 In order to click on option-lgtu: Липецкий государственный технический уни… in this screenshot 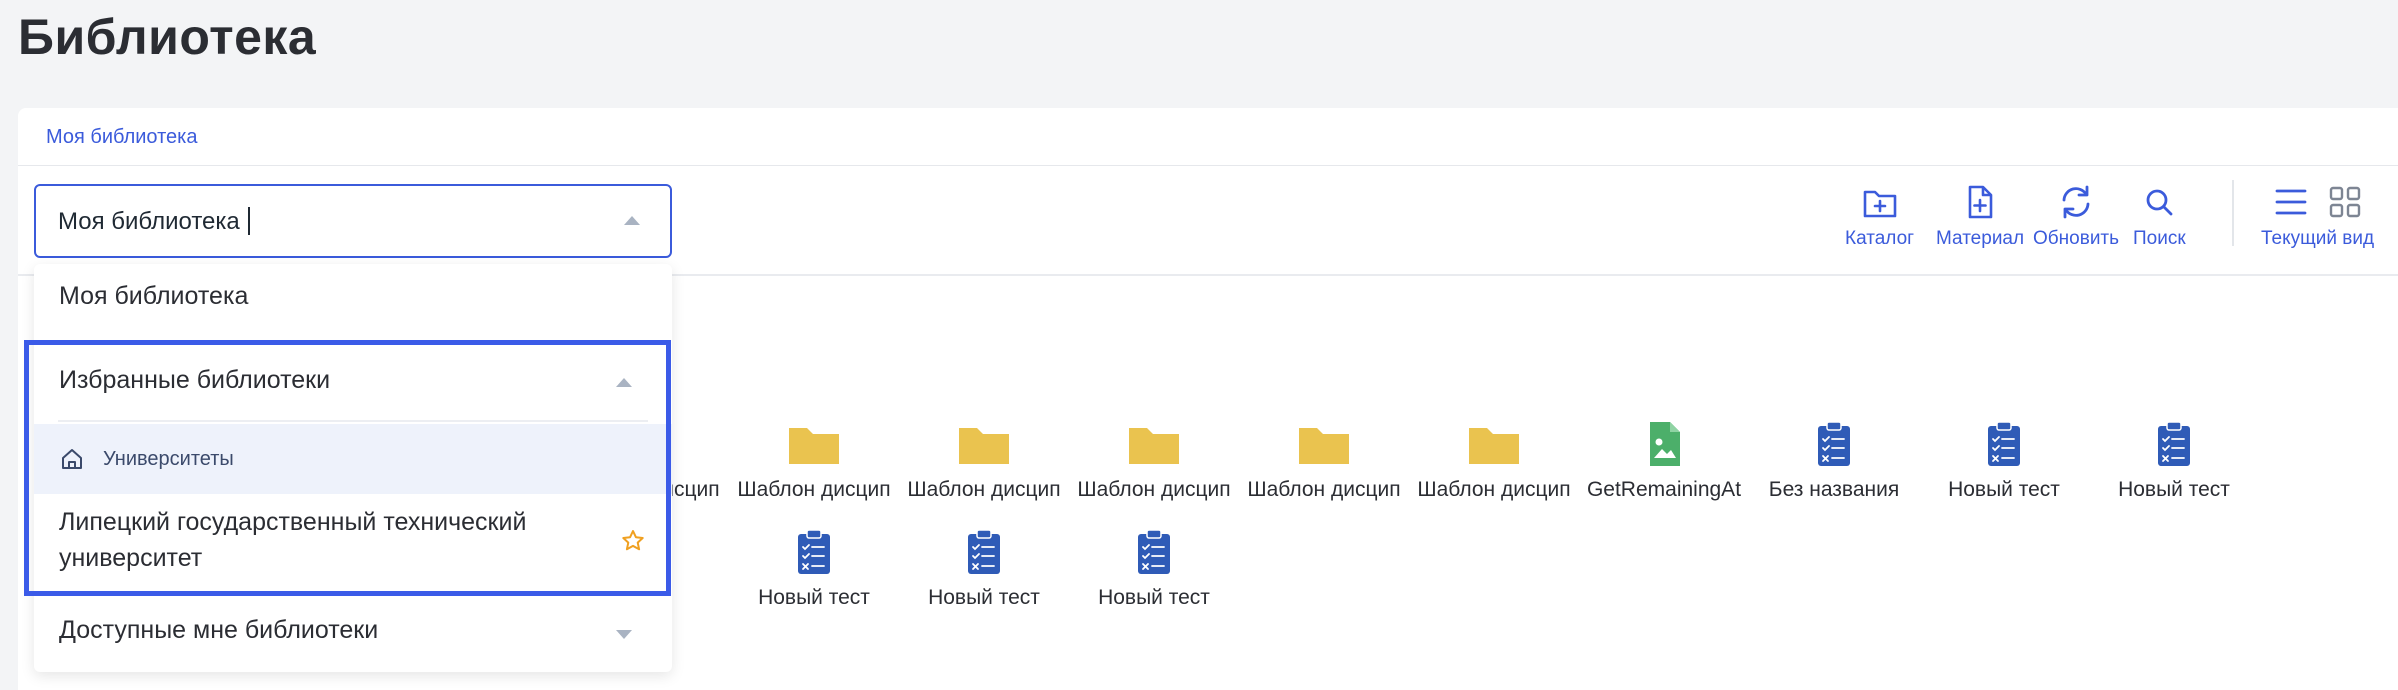, I will do `click(319, 540)`.